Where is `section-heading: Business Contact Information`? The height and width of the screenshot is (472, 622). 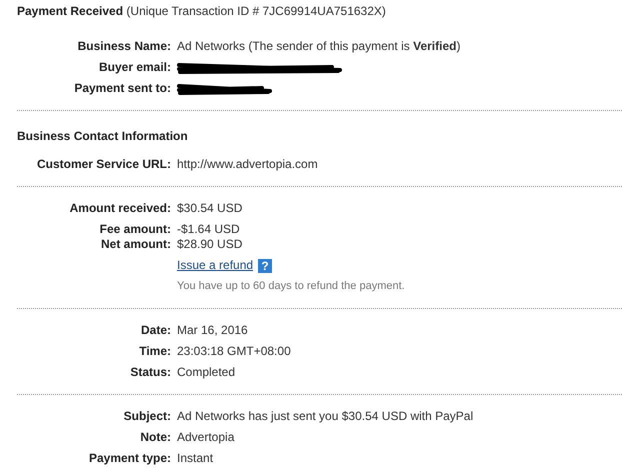 section-heading: Business Contact Information is located at coordinates (103, 136).